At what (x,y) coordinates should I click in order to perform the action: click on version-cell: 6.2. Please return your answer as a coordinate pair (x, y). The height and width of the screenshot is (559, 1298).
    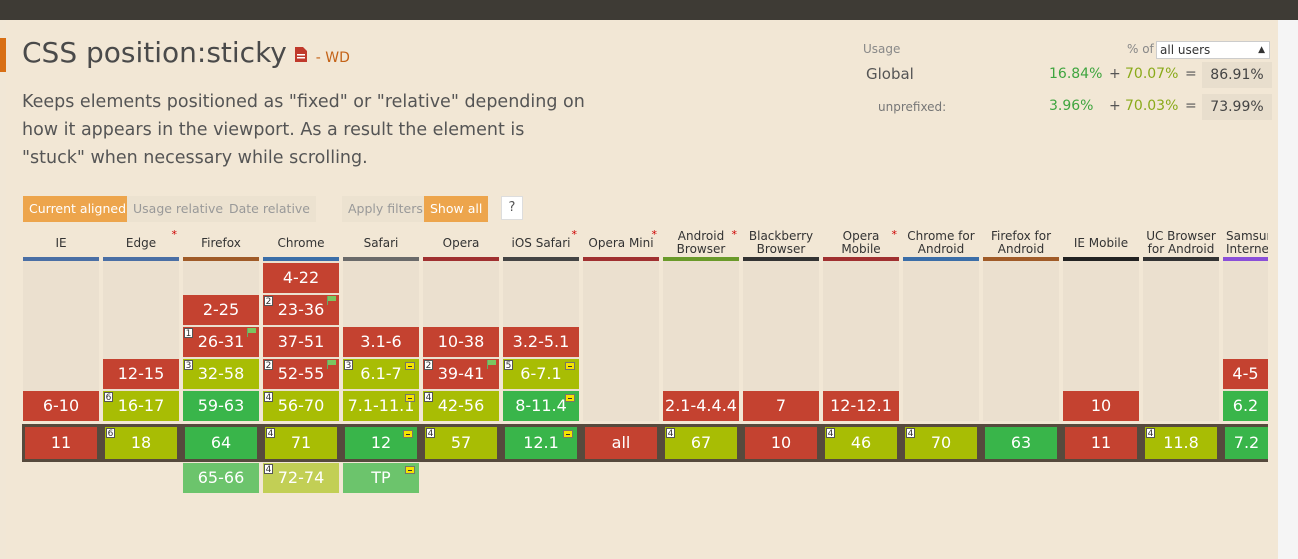
    Looking at the image, I should click on (1245, 406).